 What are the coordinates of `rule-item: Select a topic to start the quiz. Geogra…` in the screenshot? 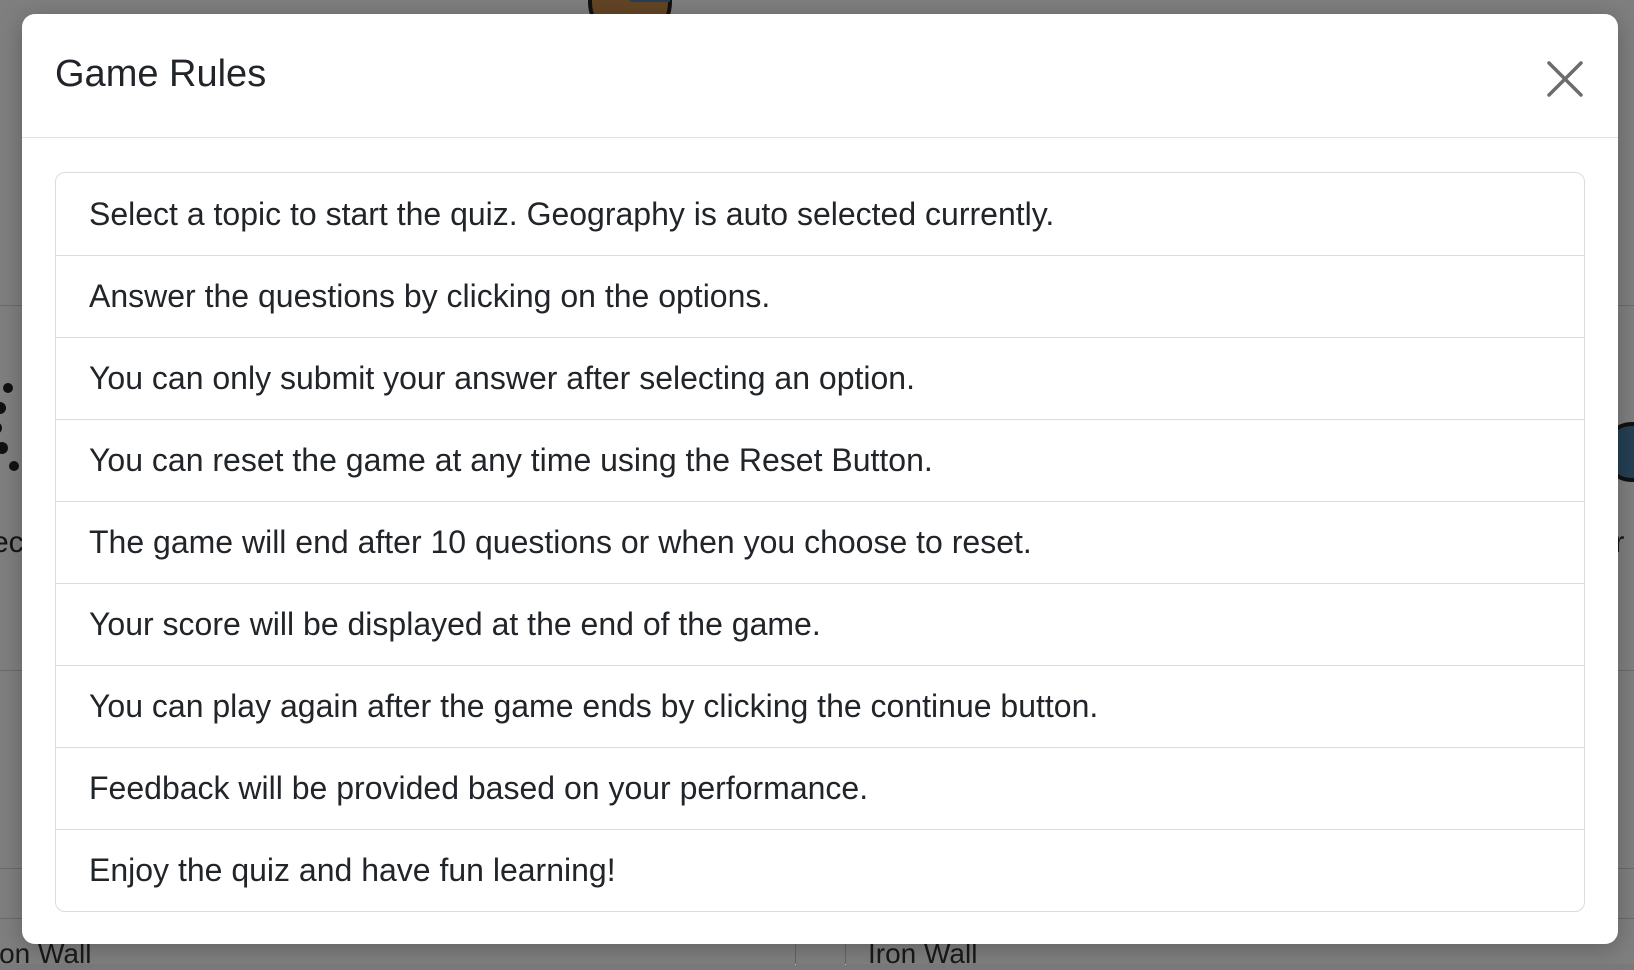 It's located at (572, 213).